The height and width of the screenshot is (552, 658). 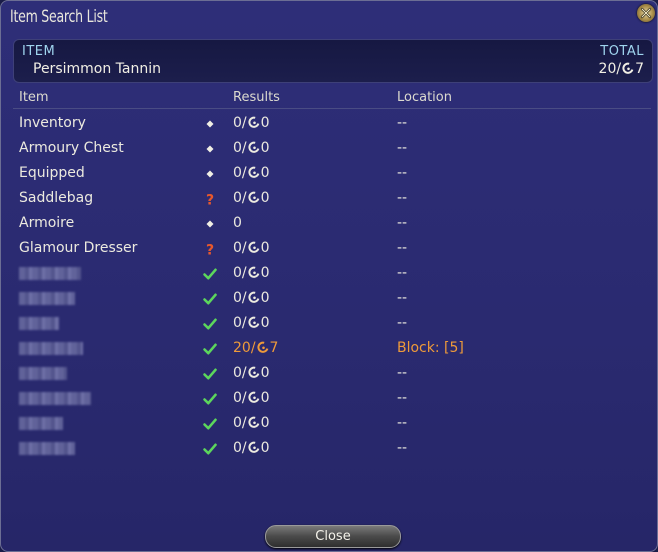 I want to click on question-icon: ?, so click(x=210, y=200).